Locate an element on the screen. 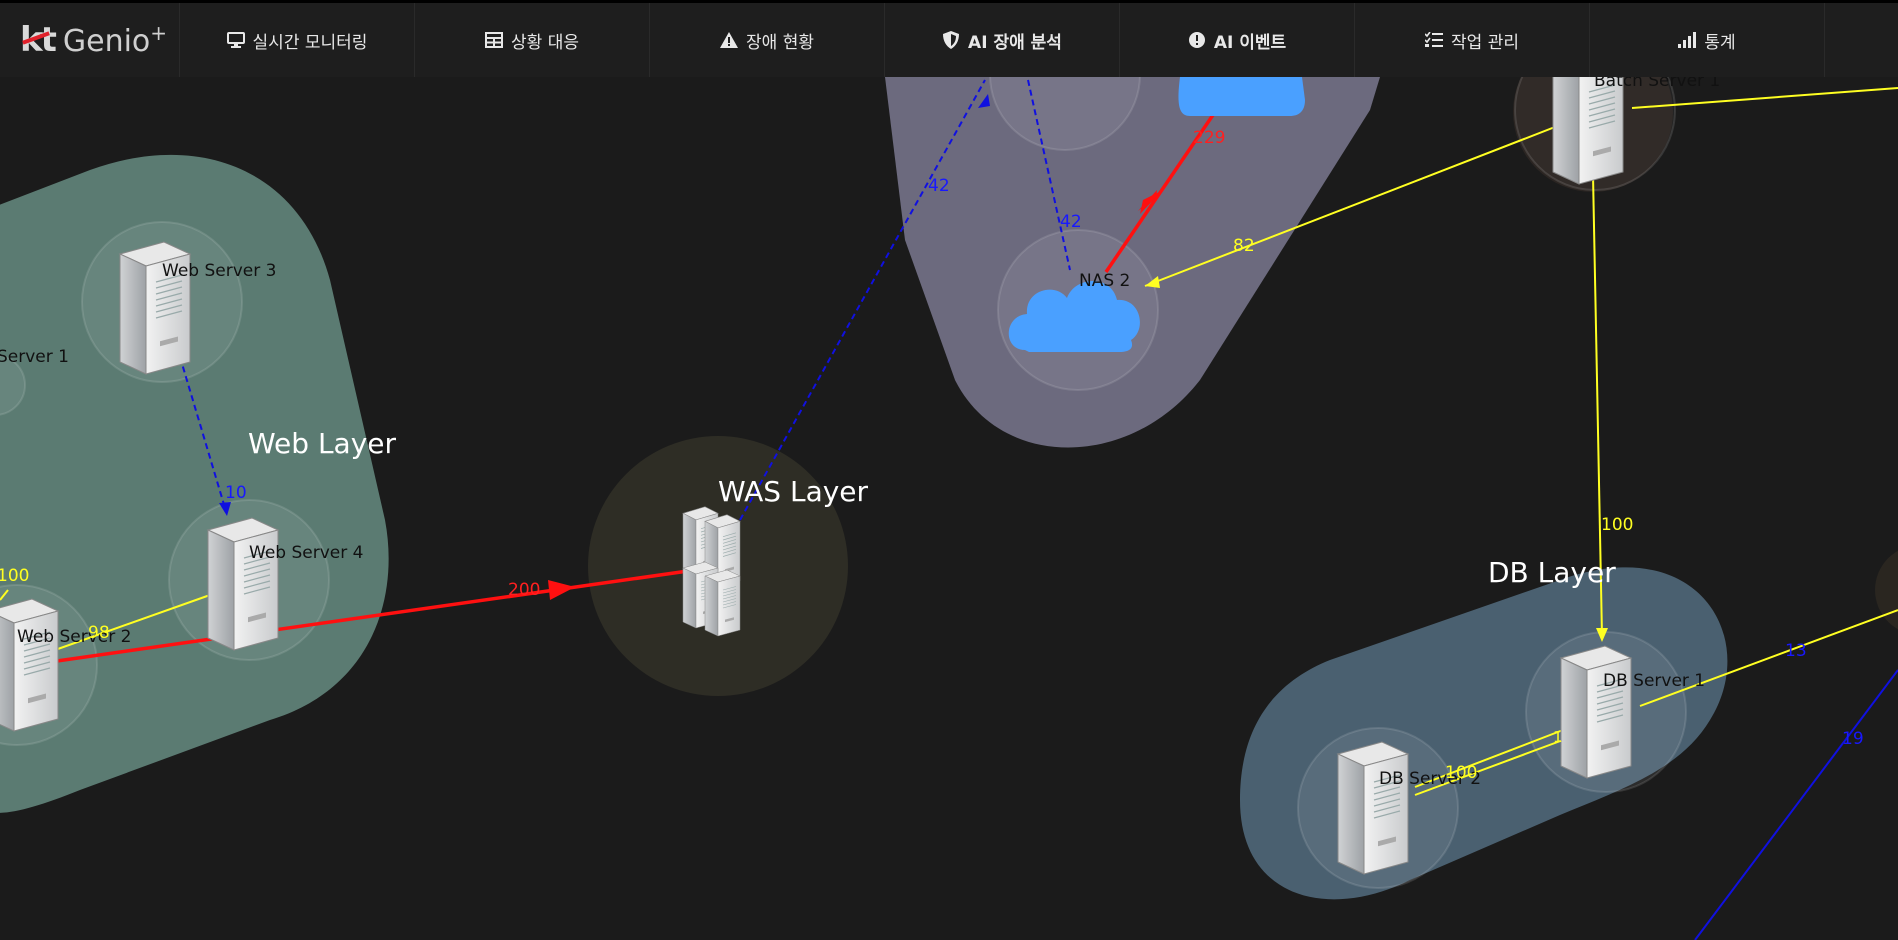 This screenshot has height=940, width=1898. nav-task-management: 작업 관리 is located at coordinates (1472, 40).